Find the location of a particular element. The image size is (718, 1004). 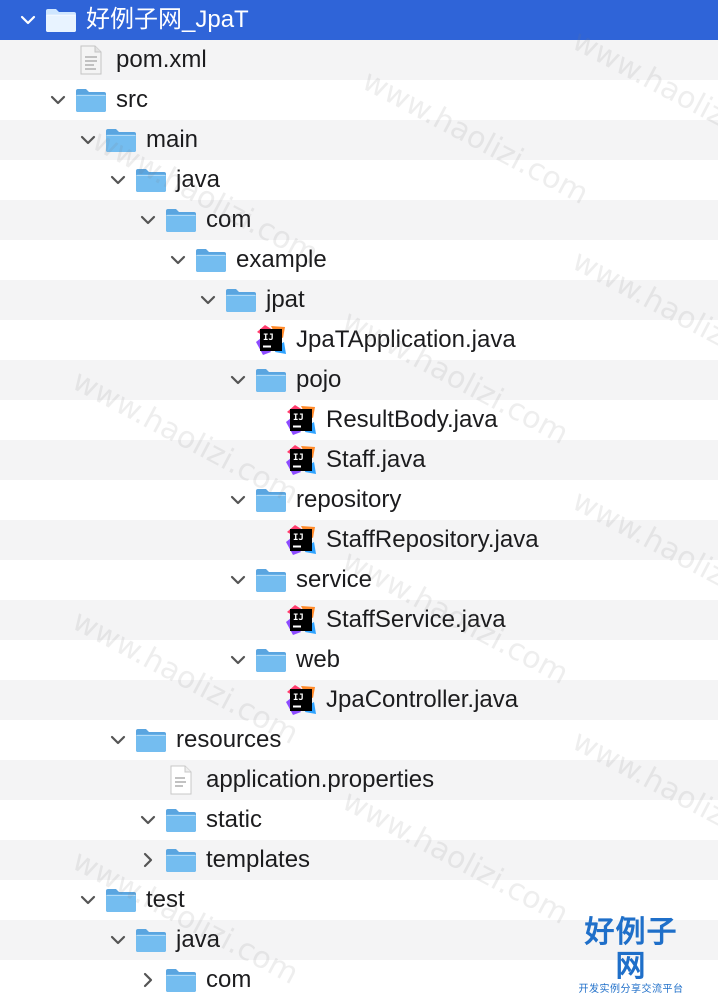

tree-row-static: static is located at coordinates (359, 820).